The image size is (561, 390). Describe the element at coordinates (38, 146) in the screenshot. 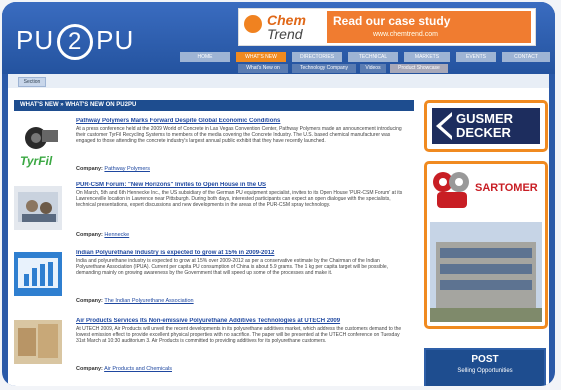

I see `article-thumbnail: TyrFil` at that location.